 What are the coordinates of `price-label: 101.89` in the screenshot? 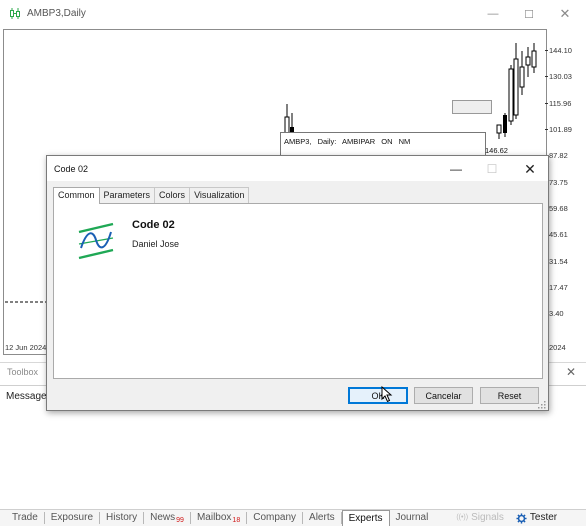 It's located at (560, 129).